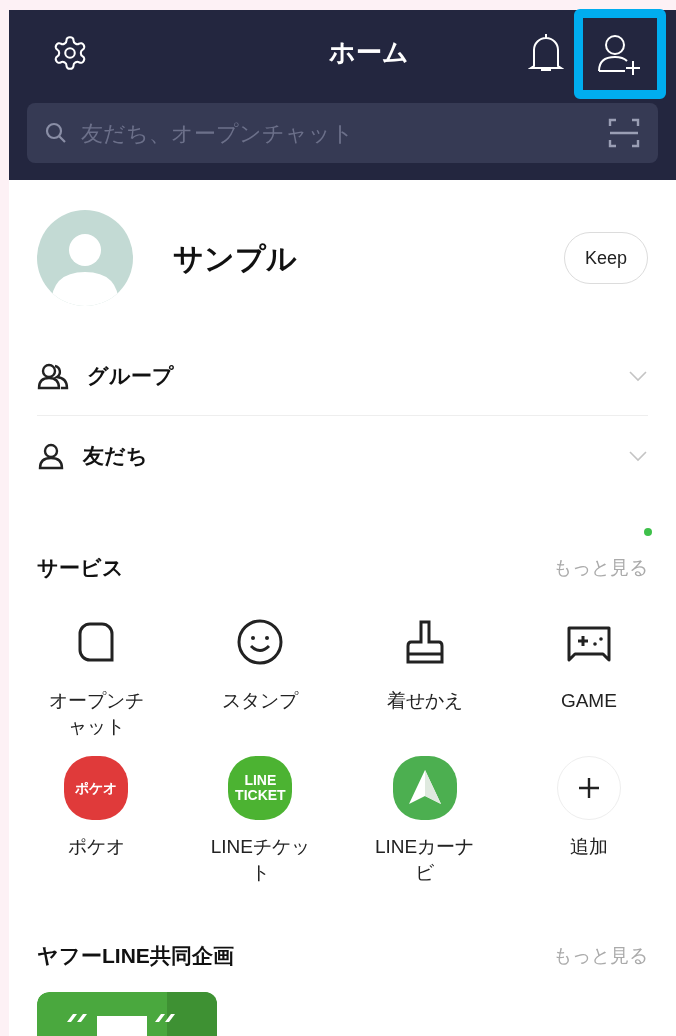 The width and height of the screenshot is (676, 1036). What do you see at coordinates (96, 860) in the screenshot?
I see `service-label: ポケオ` at bounding box center [96, 860].